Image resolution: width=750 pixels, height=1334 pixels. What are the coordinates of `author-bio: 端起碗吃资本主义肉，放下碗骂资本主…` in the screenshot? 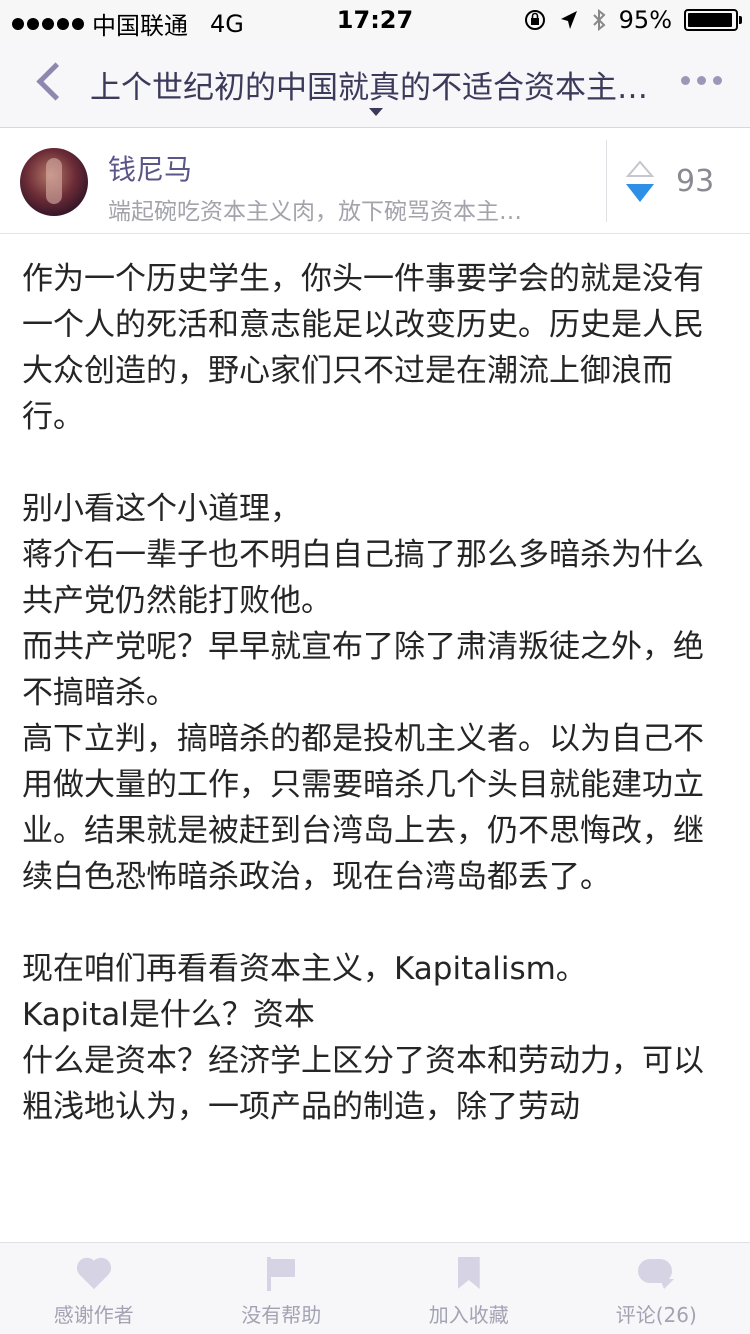 It's located at (315, 212).